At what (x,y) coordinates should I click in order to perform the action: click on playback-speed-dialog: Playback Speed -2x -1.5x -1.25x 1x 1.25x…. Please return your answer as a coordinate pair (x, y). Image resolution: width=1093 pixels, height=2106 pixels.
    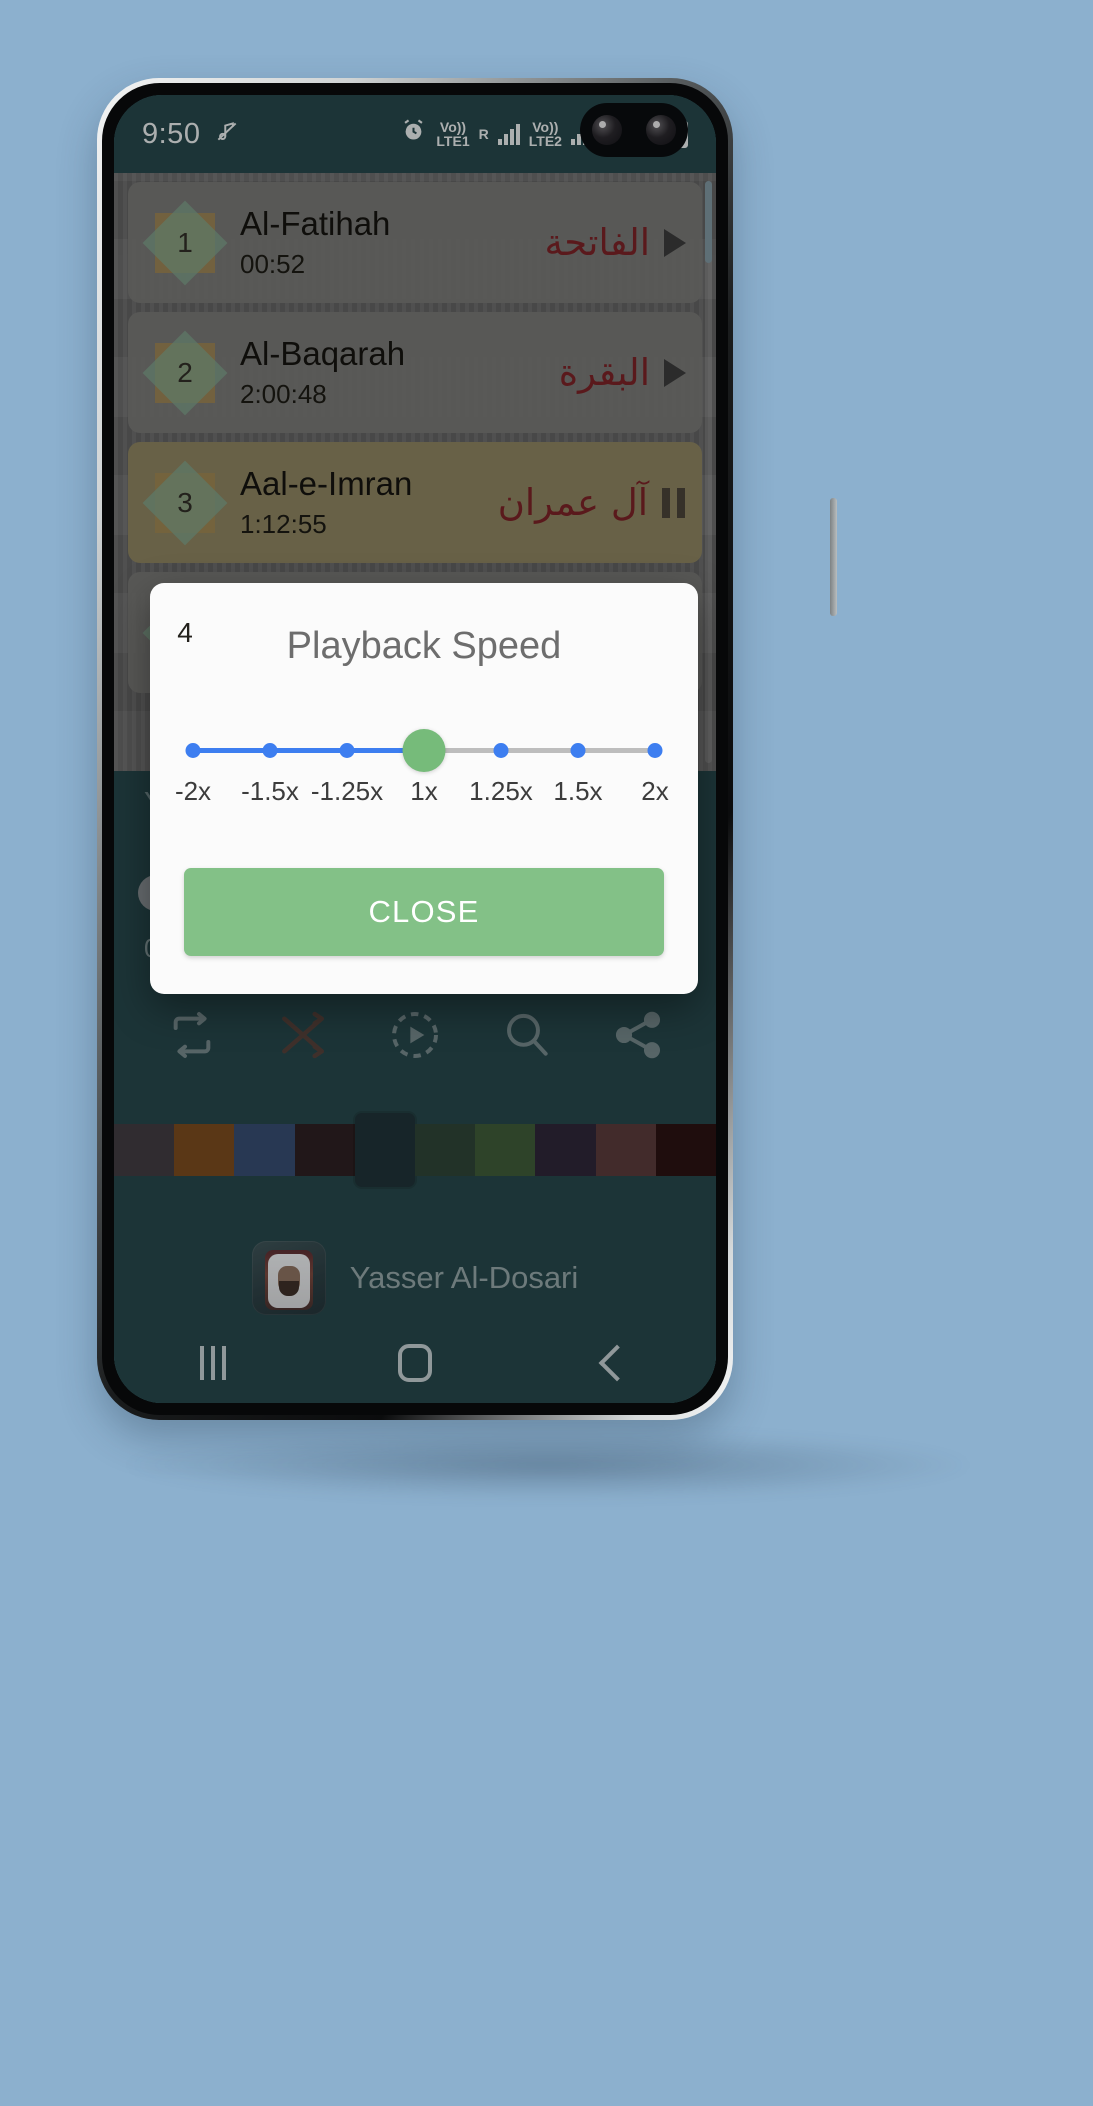
    Looking at the image, I should click on (424, 788).